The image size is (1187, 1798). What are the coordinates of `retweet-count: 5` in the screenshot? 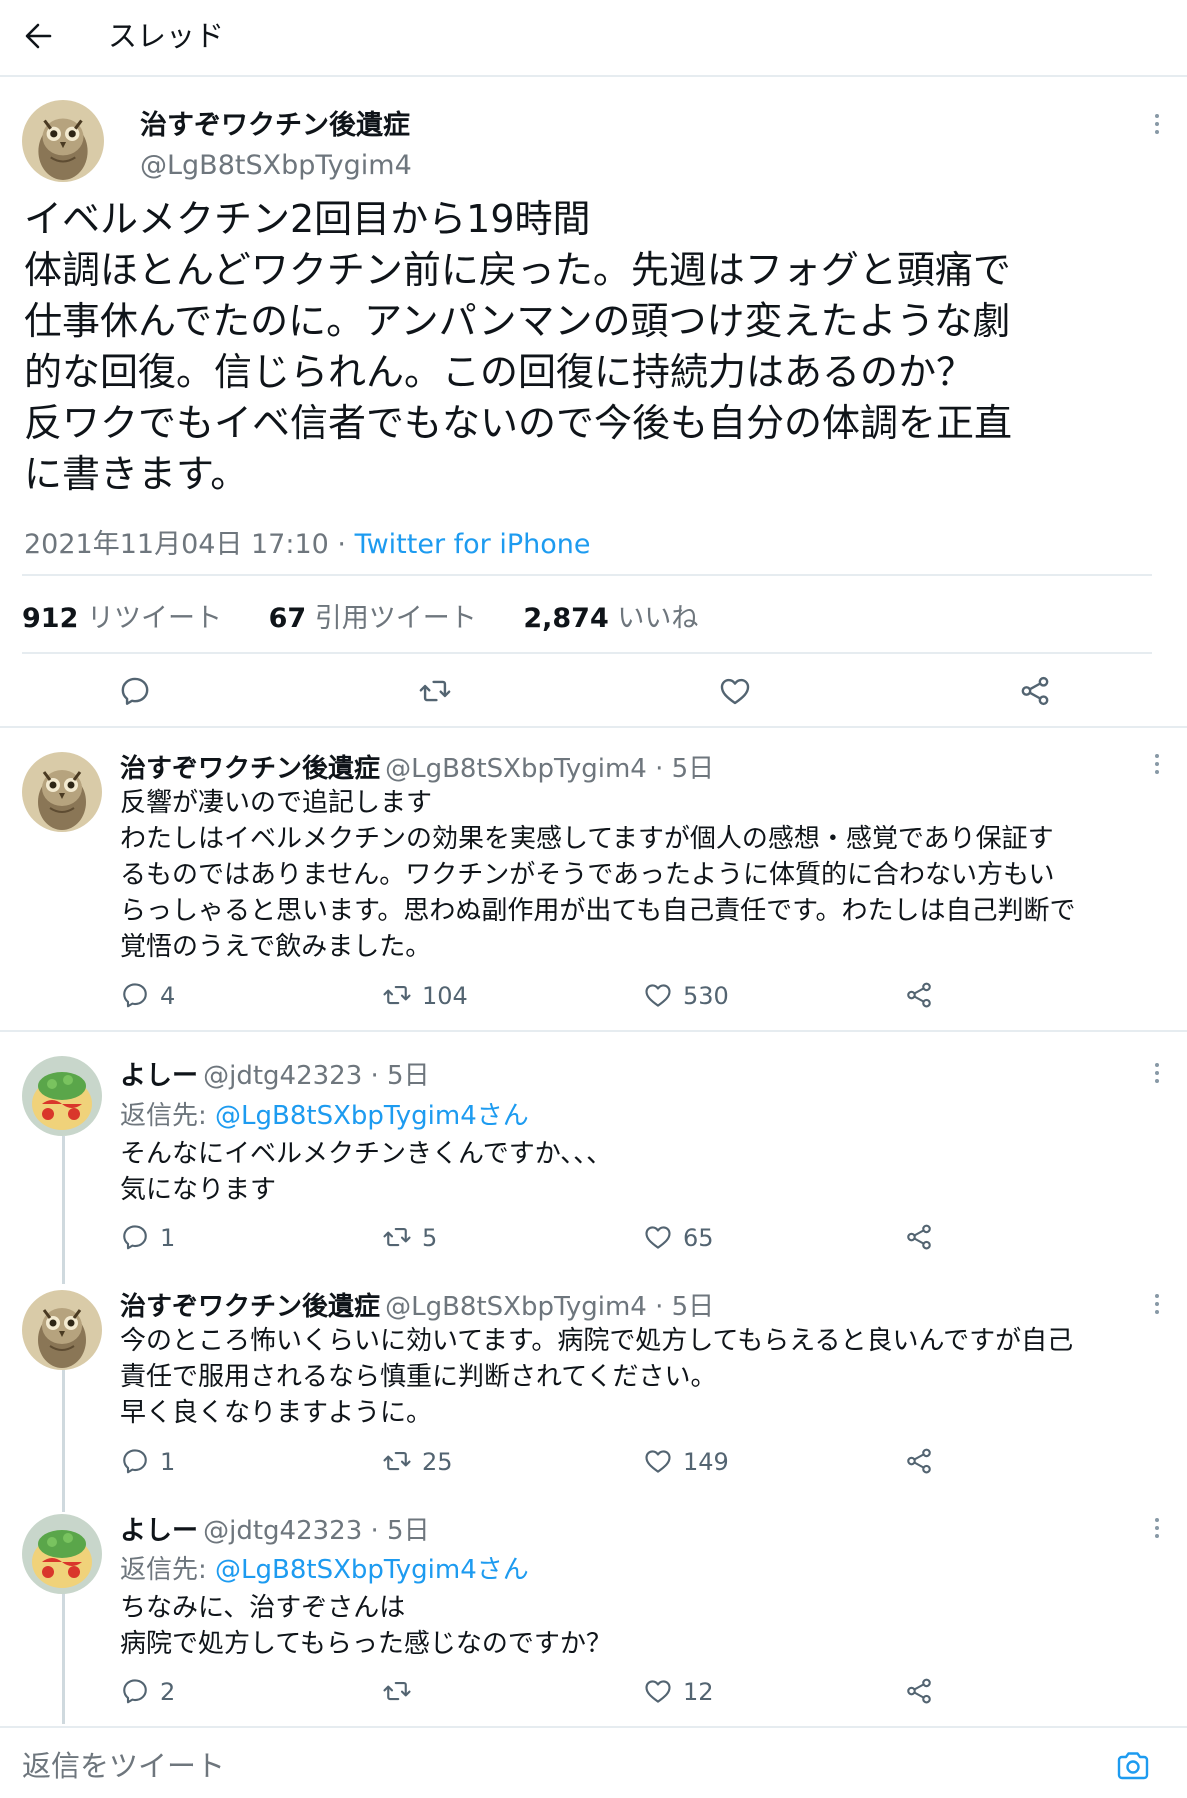 It's located at (430, 1238).